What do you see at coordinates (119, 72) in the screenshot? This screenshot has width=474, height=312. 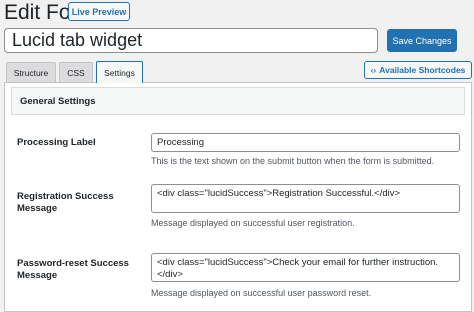 I see `tab-settings: Settings` at bounding box center [119, 72].